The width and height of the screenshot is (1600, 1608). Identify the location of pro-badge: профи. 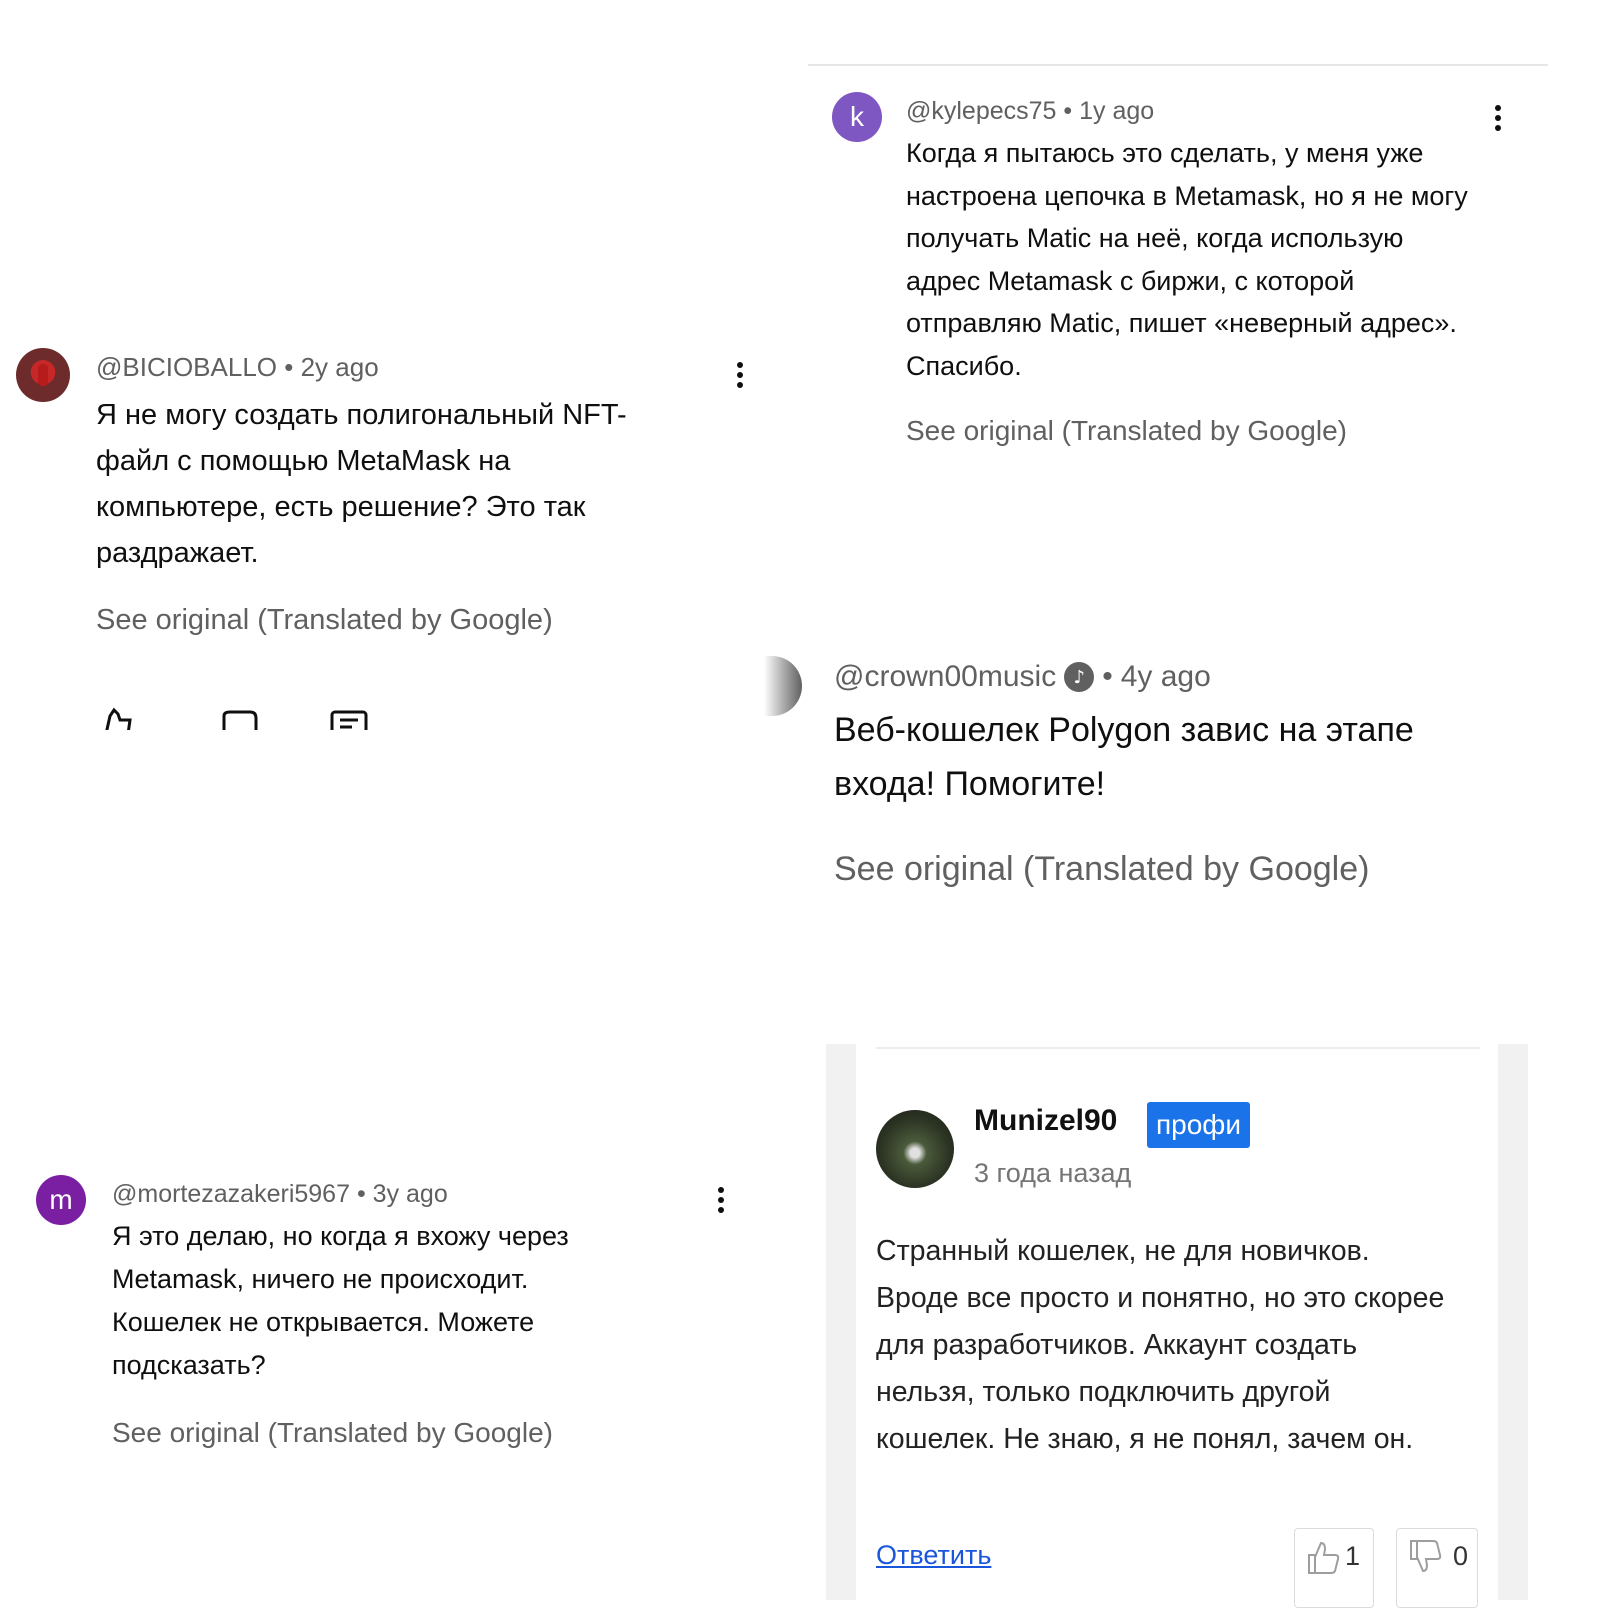
(1198, 1125).